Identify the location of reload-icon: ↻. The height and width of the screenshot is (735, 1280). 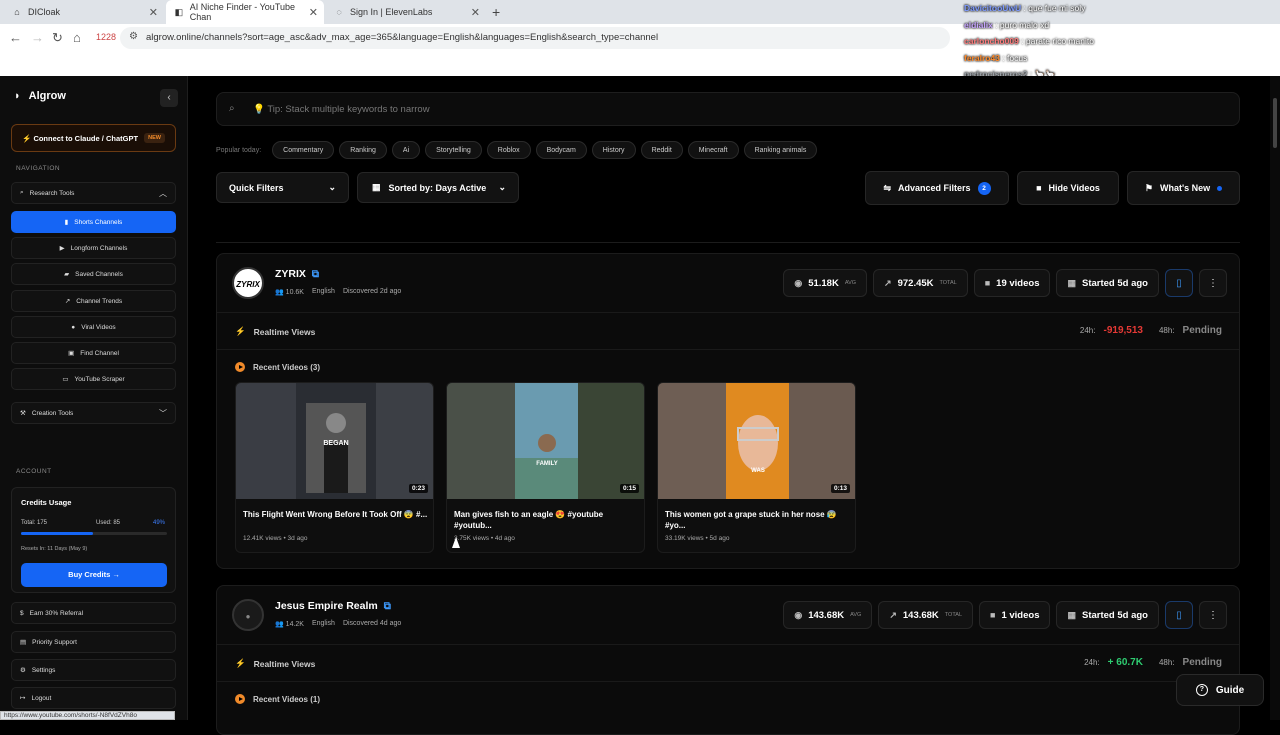
(57, 38).